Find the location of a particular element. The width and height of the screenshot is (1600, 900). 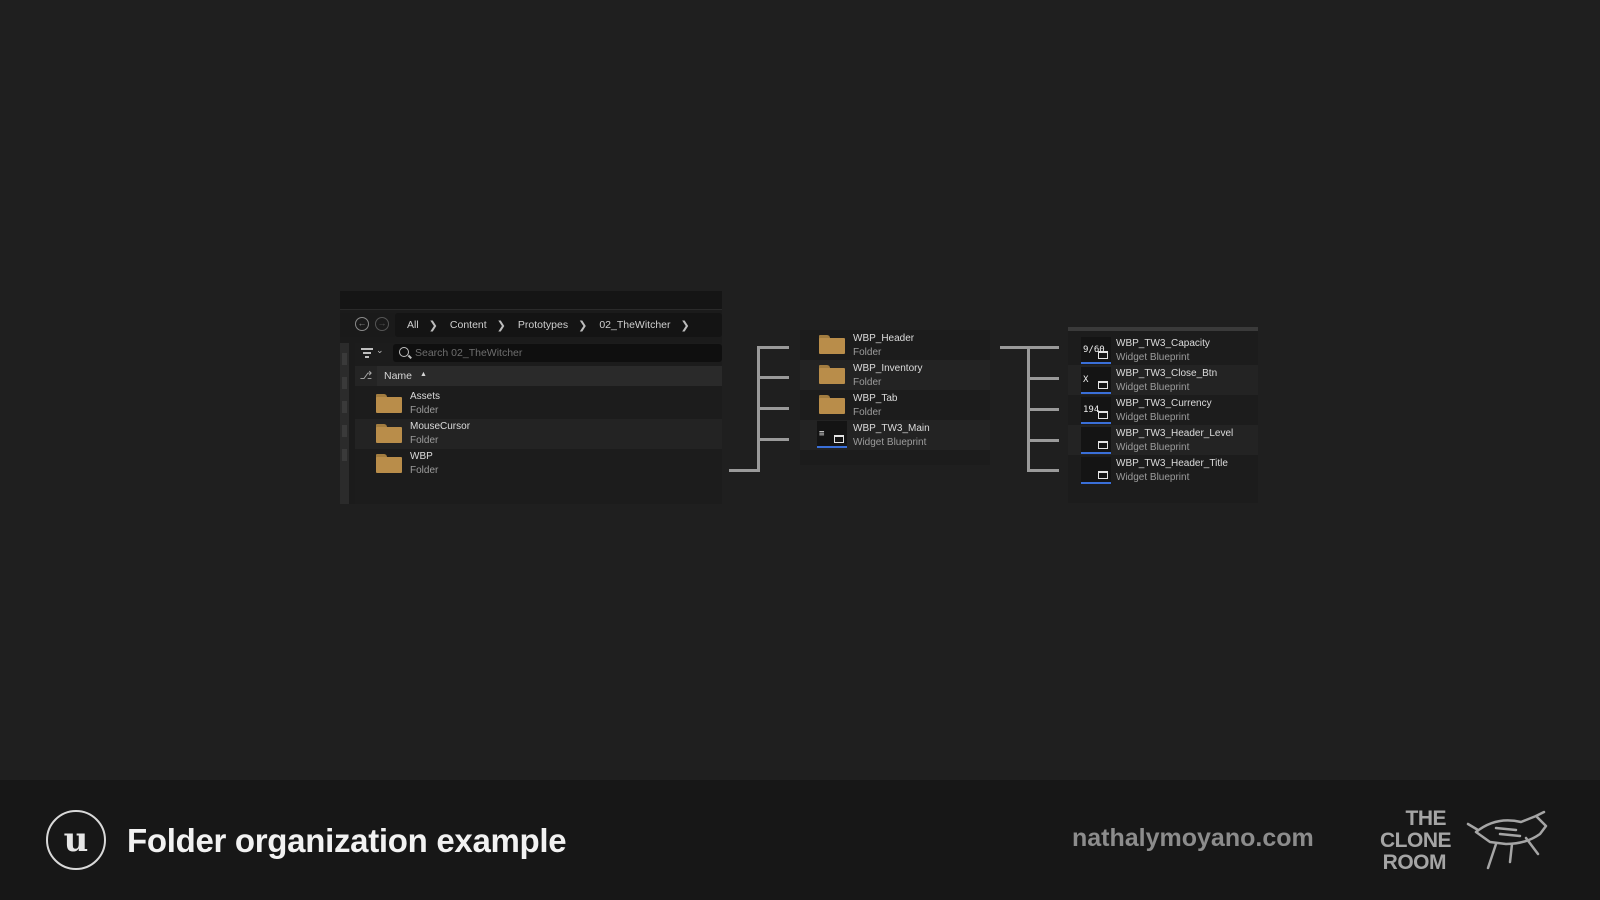

list-item: MouseCursor Folder is located at coordinates (538, 434).